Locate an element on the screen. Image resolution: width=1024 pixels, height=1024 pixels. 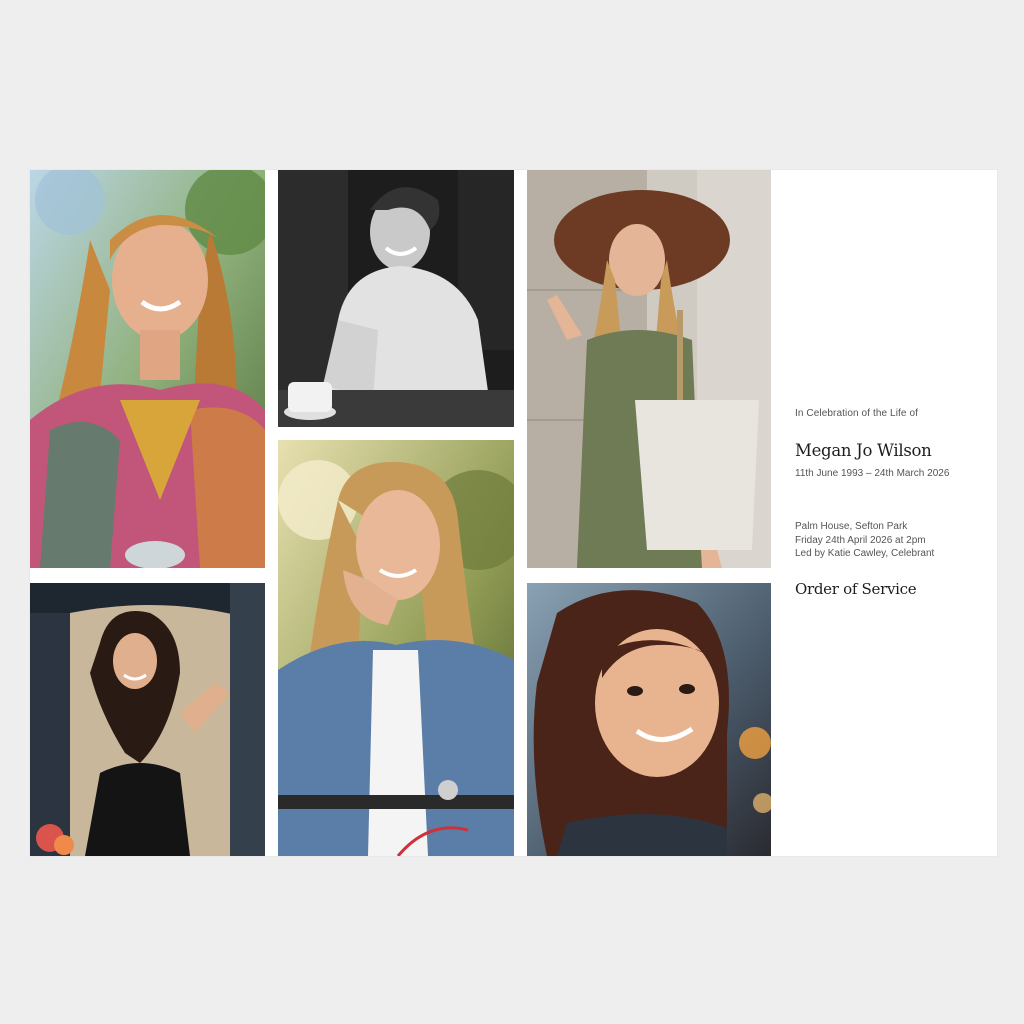
venue: Palm House, Sefton Park is located at coordinates (851, 526).